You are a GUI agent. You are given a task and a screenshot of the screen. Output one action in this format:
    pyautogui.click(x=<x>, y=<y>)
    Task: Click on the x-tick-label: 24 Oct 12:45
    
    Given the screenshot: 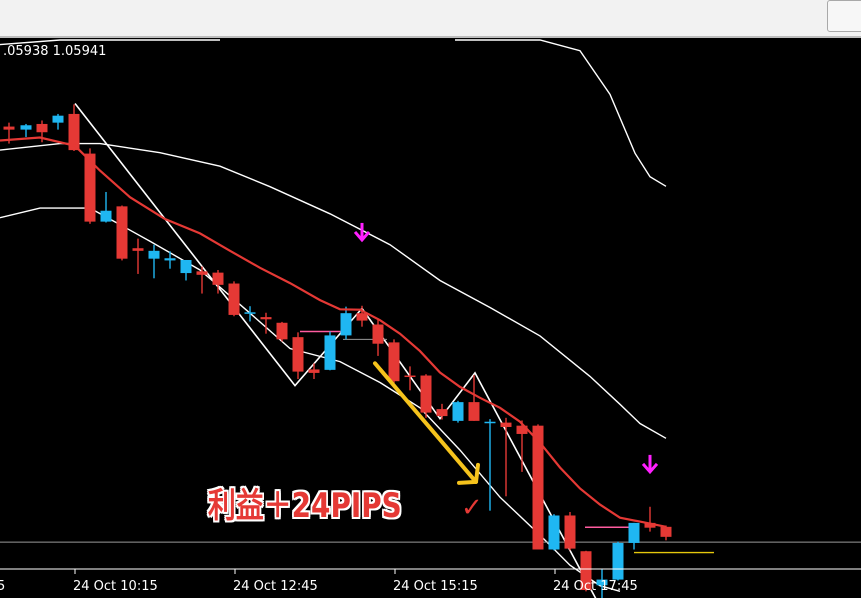 What is the action you would take?
    pyautogui.click(x=275, y=586)
    